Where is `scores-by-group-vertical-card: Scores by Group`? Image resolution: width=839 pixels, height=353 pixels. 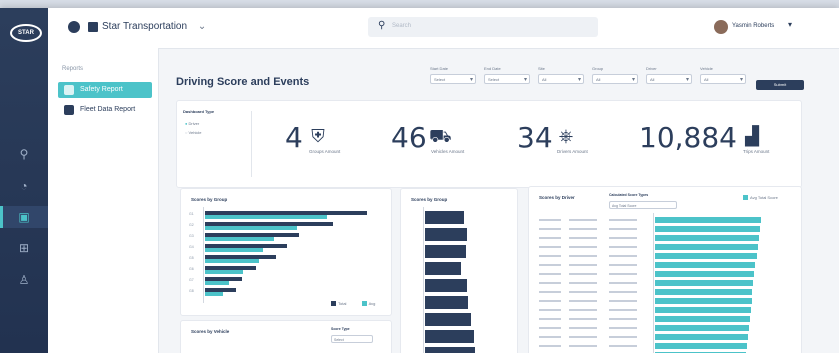 scores-by-group-vertical-card: Scores by Group is located at coordinates (459, 270).